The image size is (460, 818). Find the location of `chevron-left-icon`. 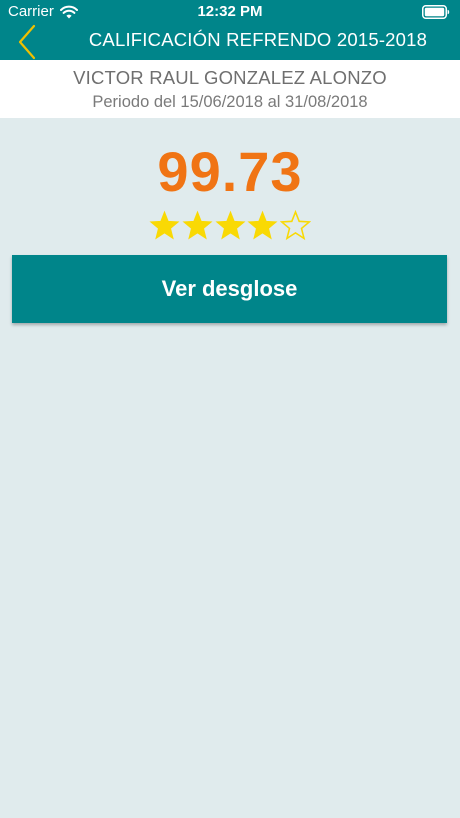

chevron-left-icon is located at coordinates (27, 42).